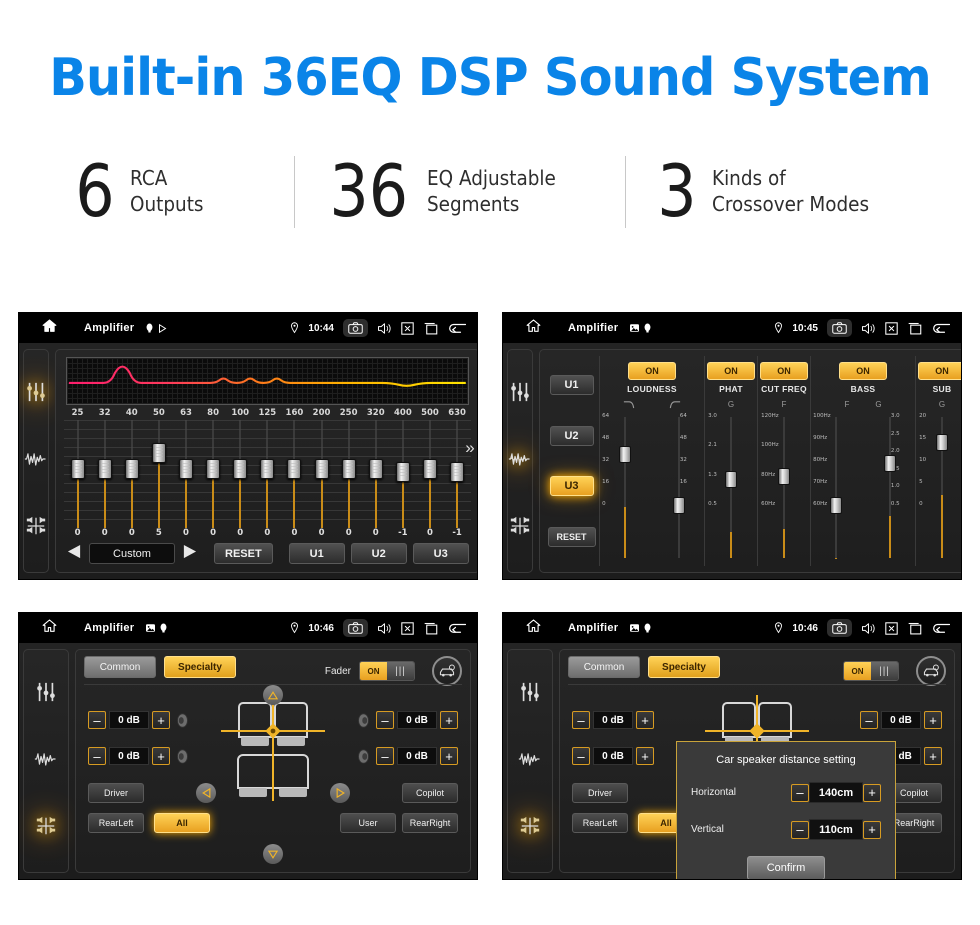 Image resolution: width=980 pixels, height=925 pixels. What do you see at coordinates (132, 553) in the screenshot?
I see `preset-name: Custom` at bounding box center [132, 553].